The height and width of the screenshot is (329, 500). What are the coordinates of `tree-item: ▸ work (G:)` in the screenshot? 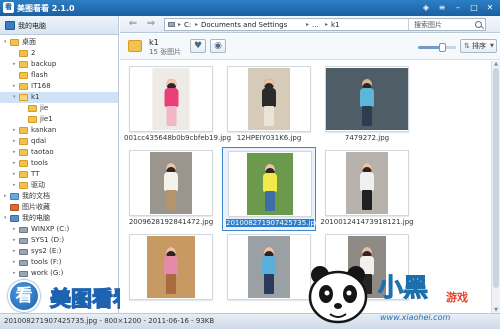 It's located at (59, 273).